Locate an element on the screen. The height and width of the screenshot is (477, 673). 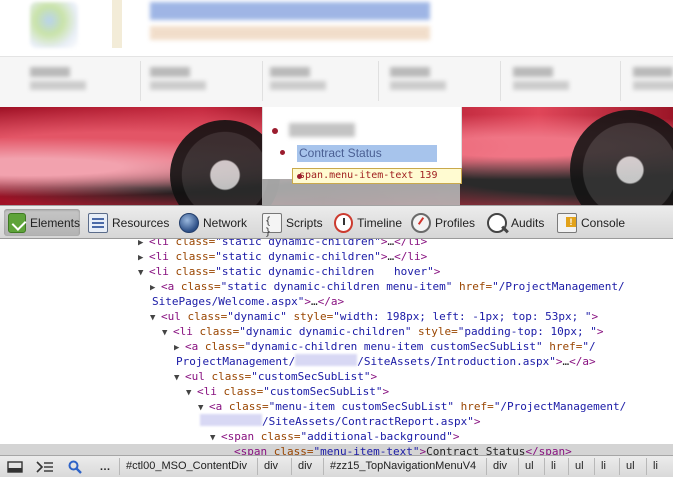
dom-node-line: ▼ <span class="additional-background"> is located at coordinates (334, 436).